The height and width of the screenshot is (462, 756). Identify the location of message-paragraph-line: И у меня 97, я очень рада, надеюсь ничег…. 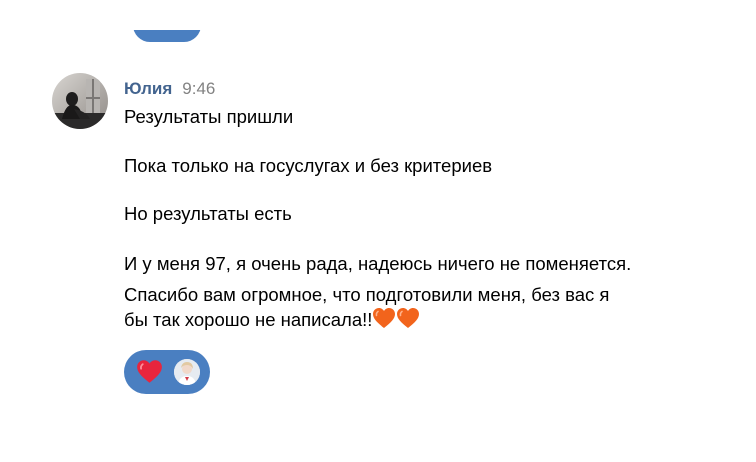
(378, 263).